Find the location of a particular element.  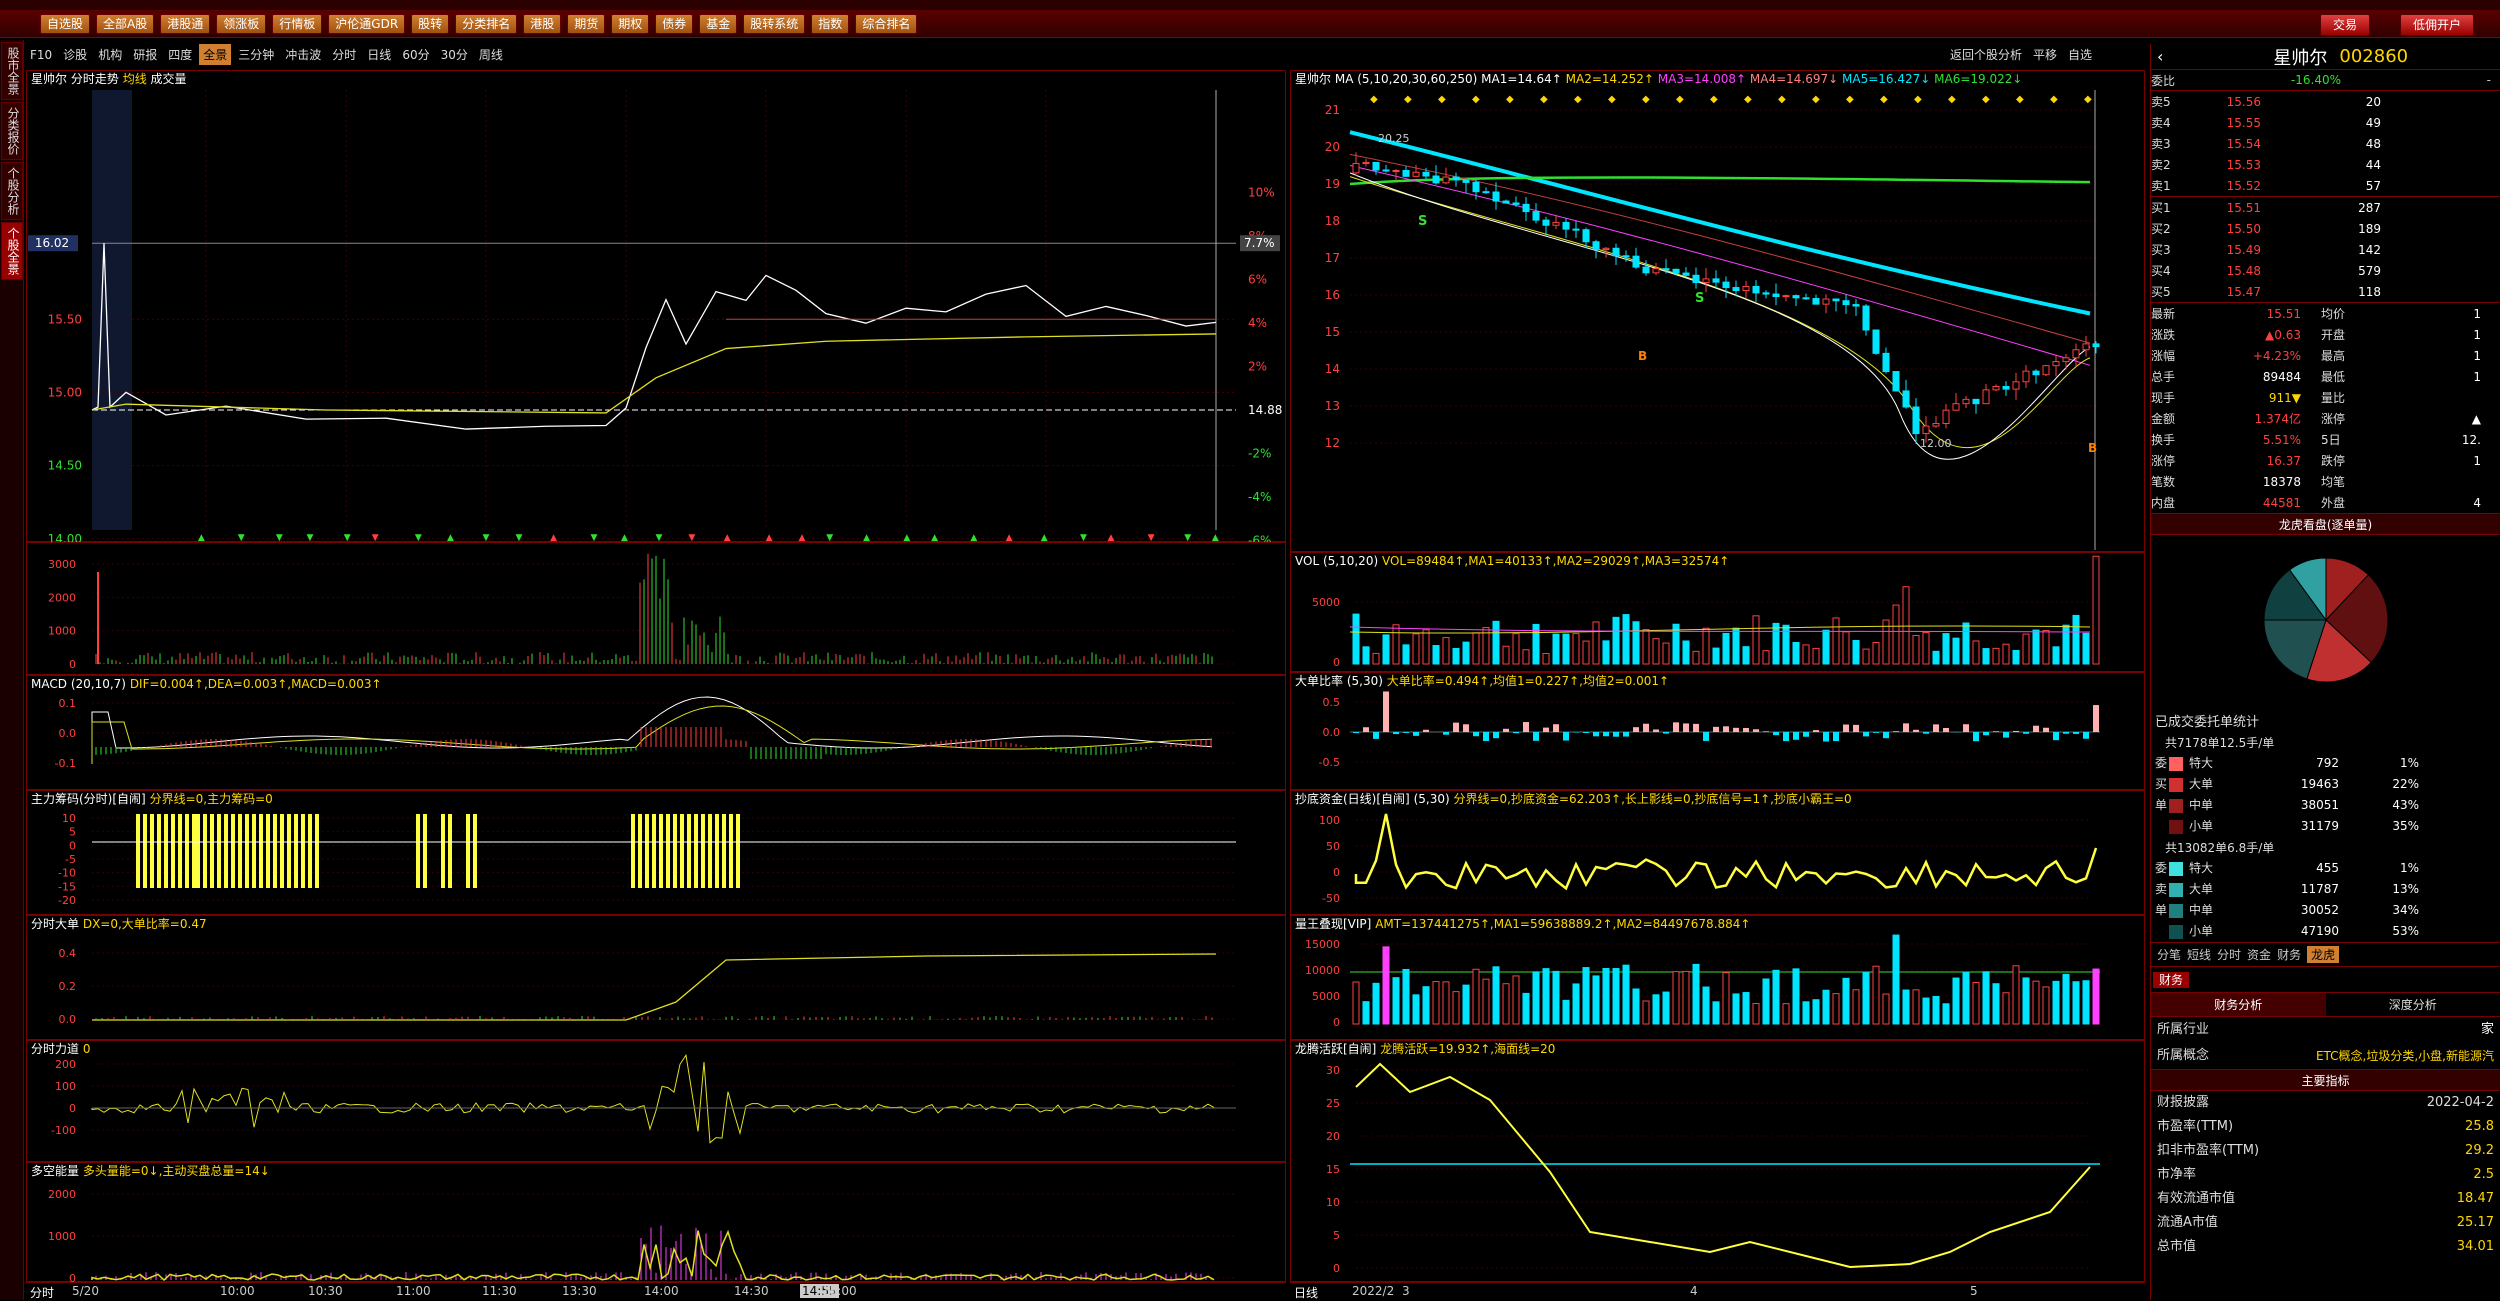

toolbar-item-4: 四度 is located at coordinates (180, 54).